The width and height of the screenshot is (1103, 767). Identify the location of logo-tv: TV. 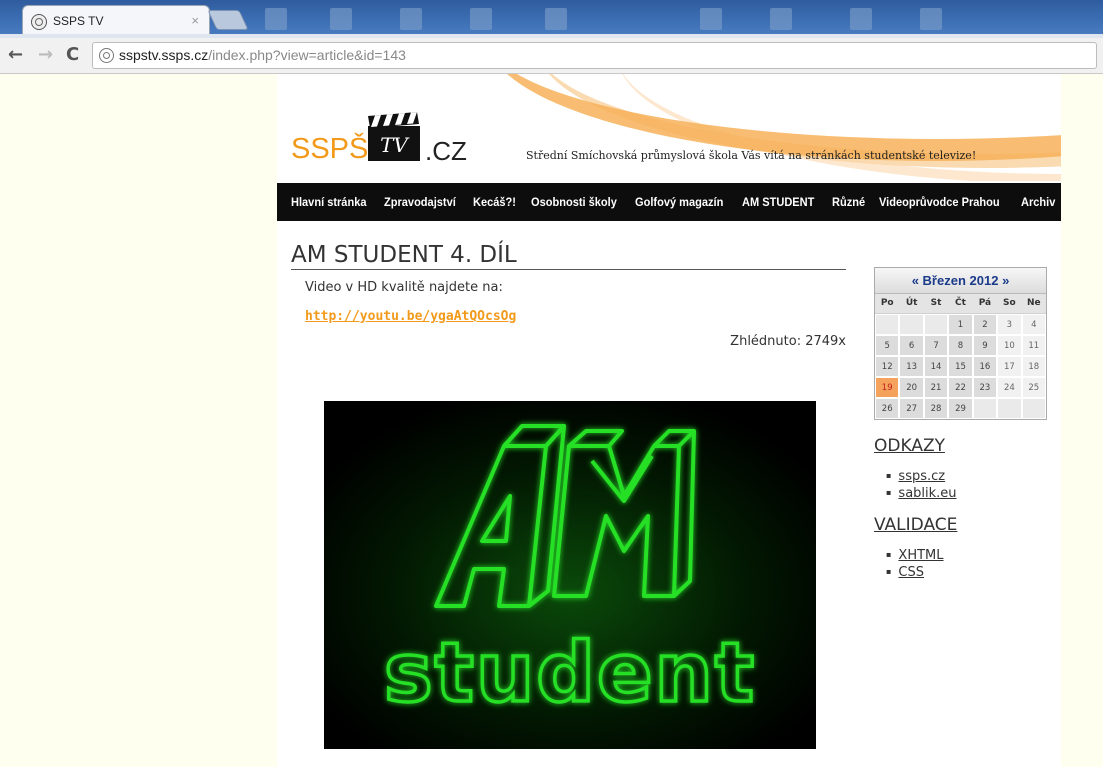
(395, 145).